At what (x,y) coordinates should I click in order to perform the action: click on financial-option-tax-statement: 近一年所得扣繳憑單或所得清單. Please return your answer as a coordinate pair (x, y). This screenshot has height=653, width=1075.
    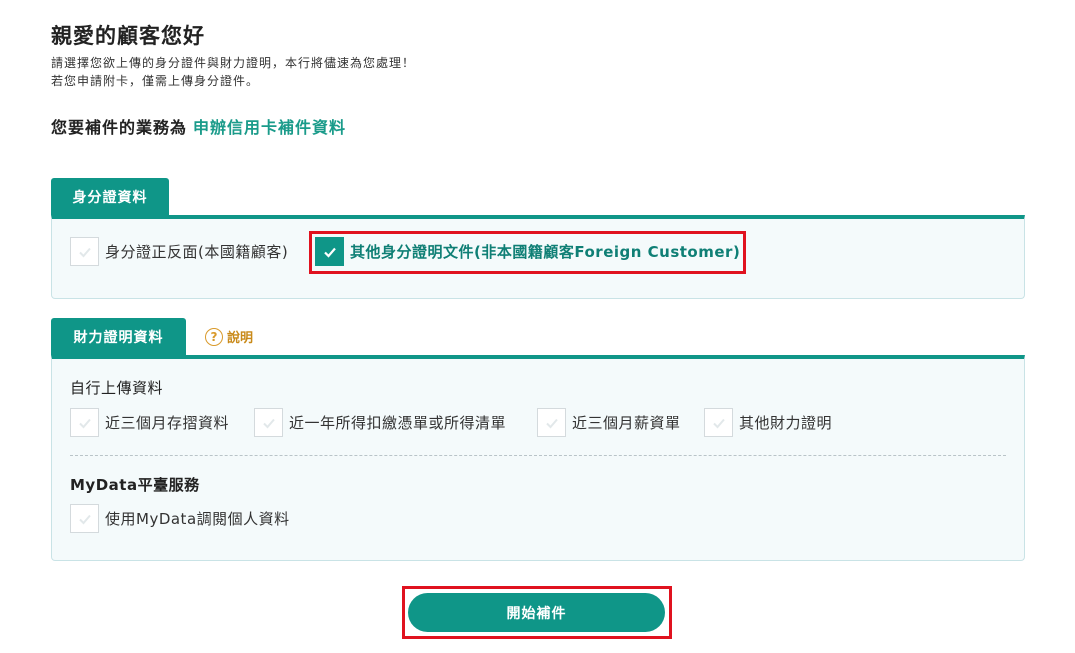
    Looking at the image, I should click on (380, 422).